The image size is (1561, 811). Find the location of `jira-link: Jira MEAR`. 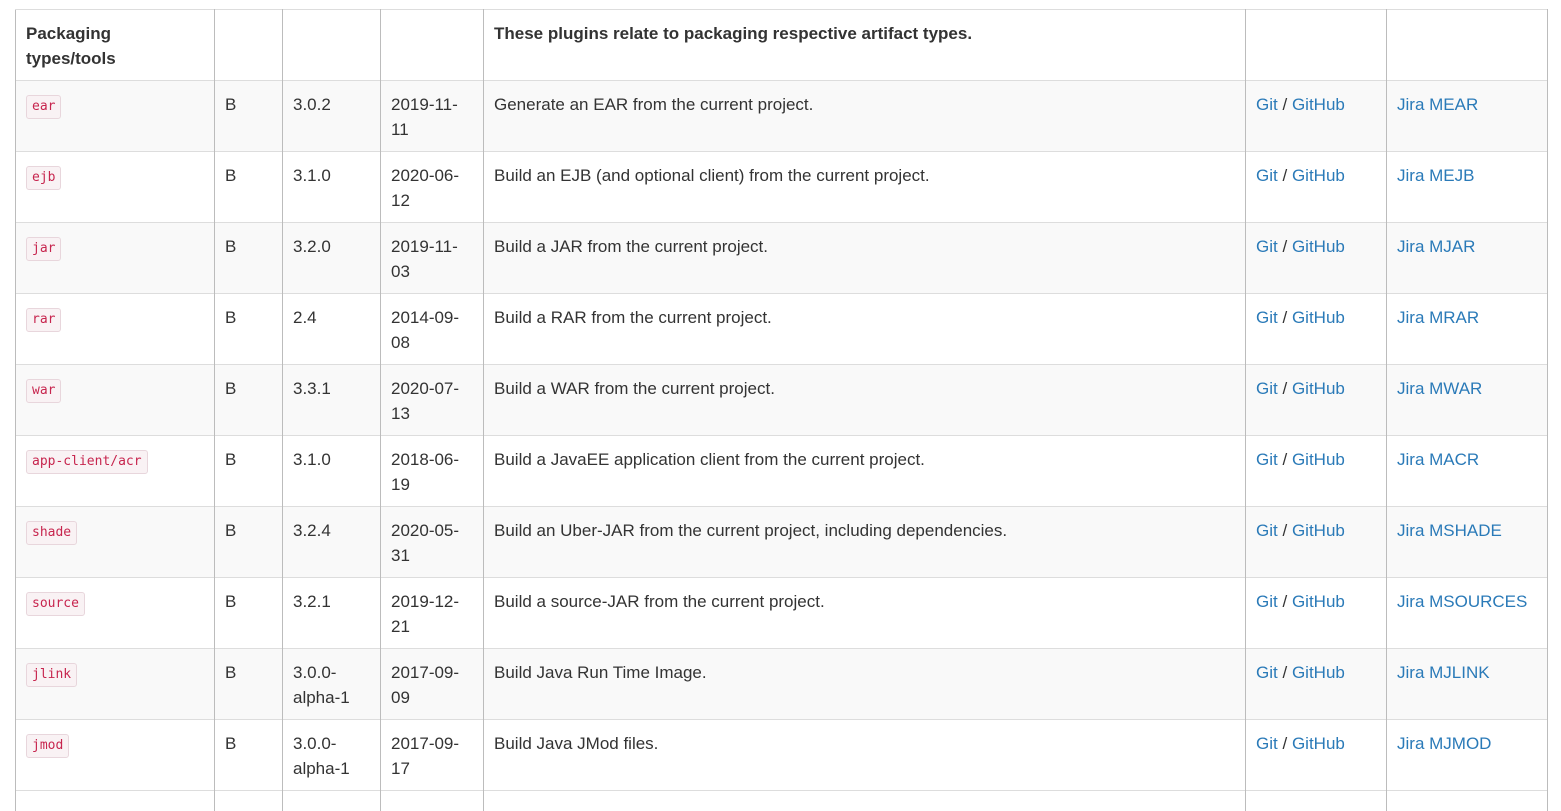

jira-link: Jira MEAR is located at coordinates (1437, 104).